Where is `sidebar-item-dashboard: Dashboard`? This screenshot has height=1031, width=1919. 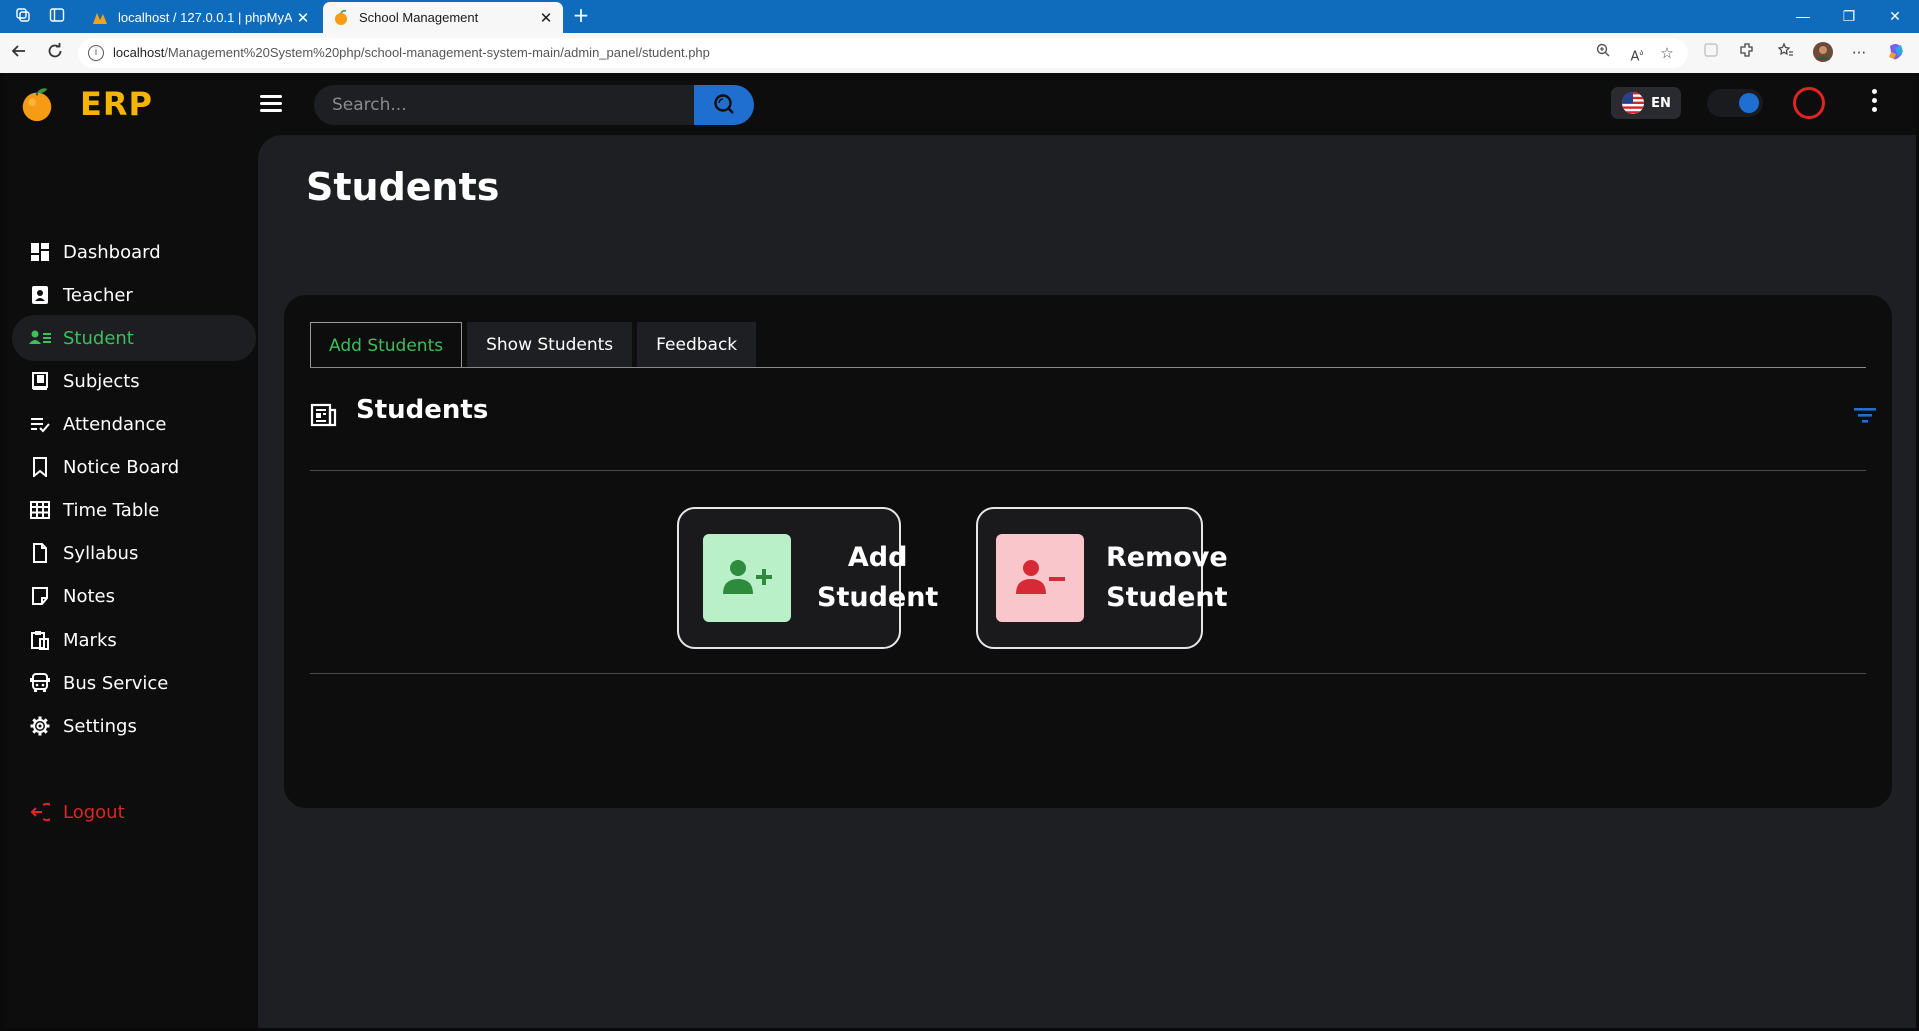
sidebar-item-dashboard: Dashboard is located at coordinates (134, 252).